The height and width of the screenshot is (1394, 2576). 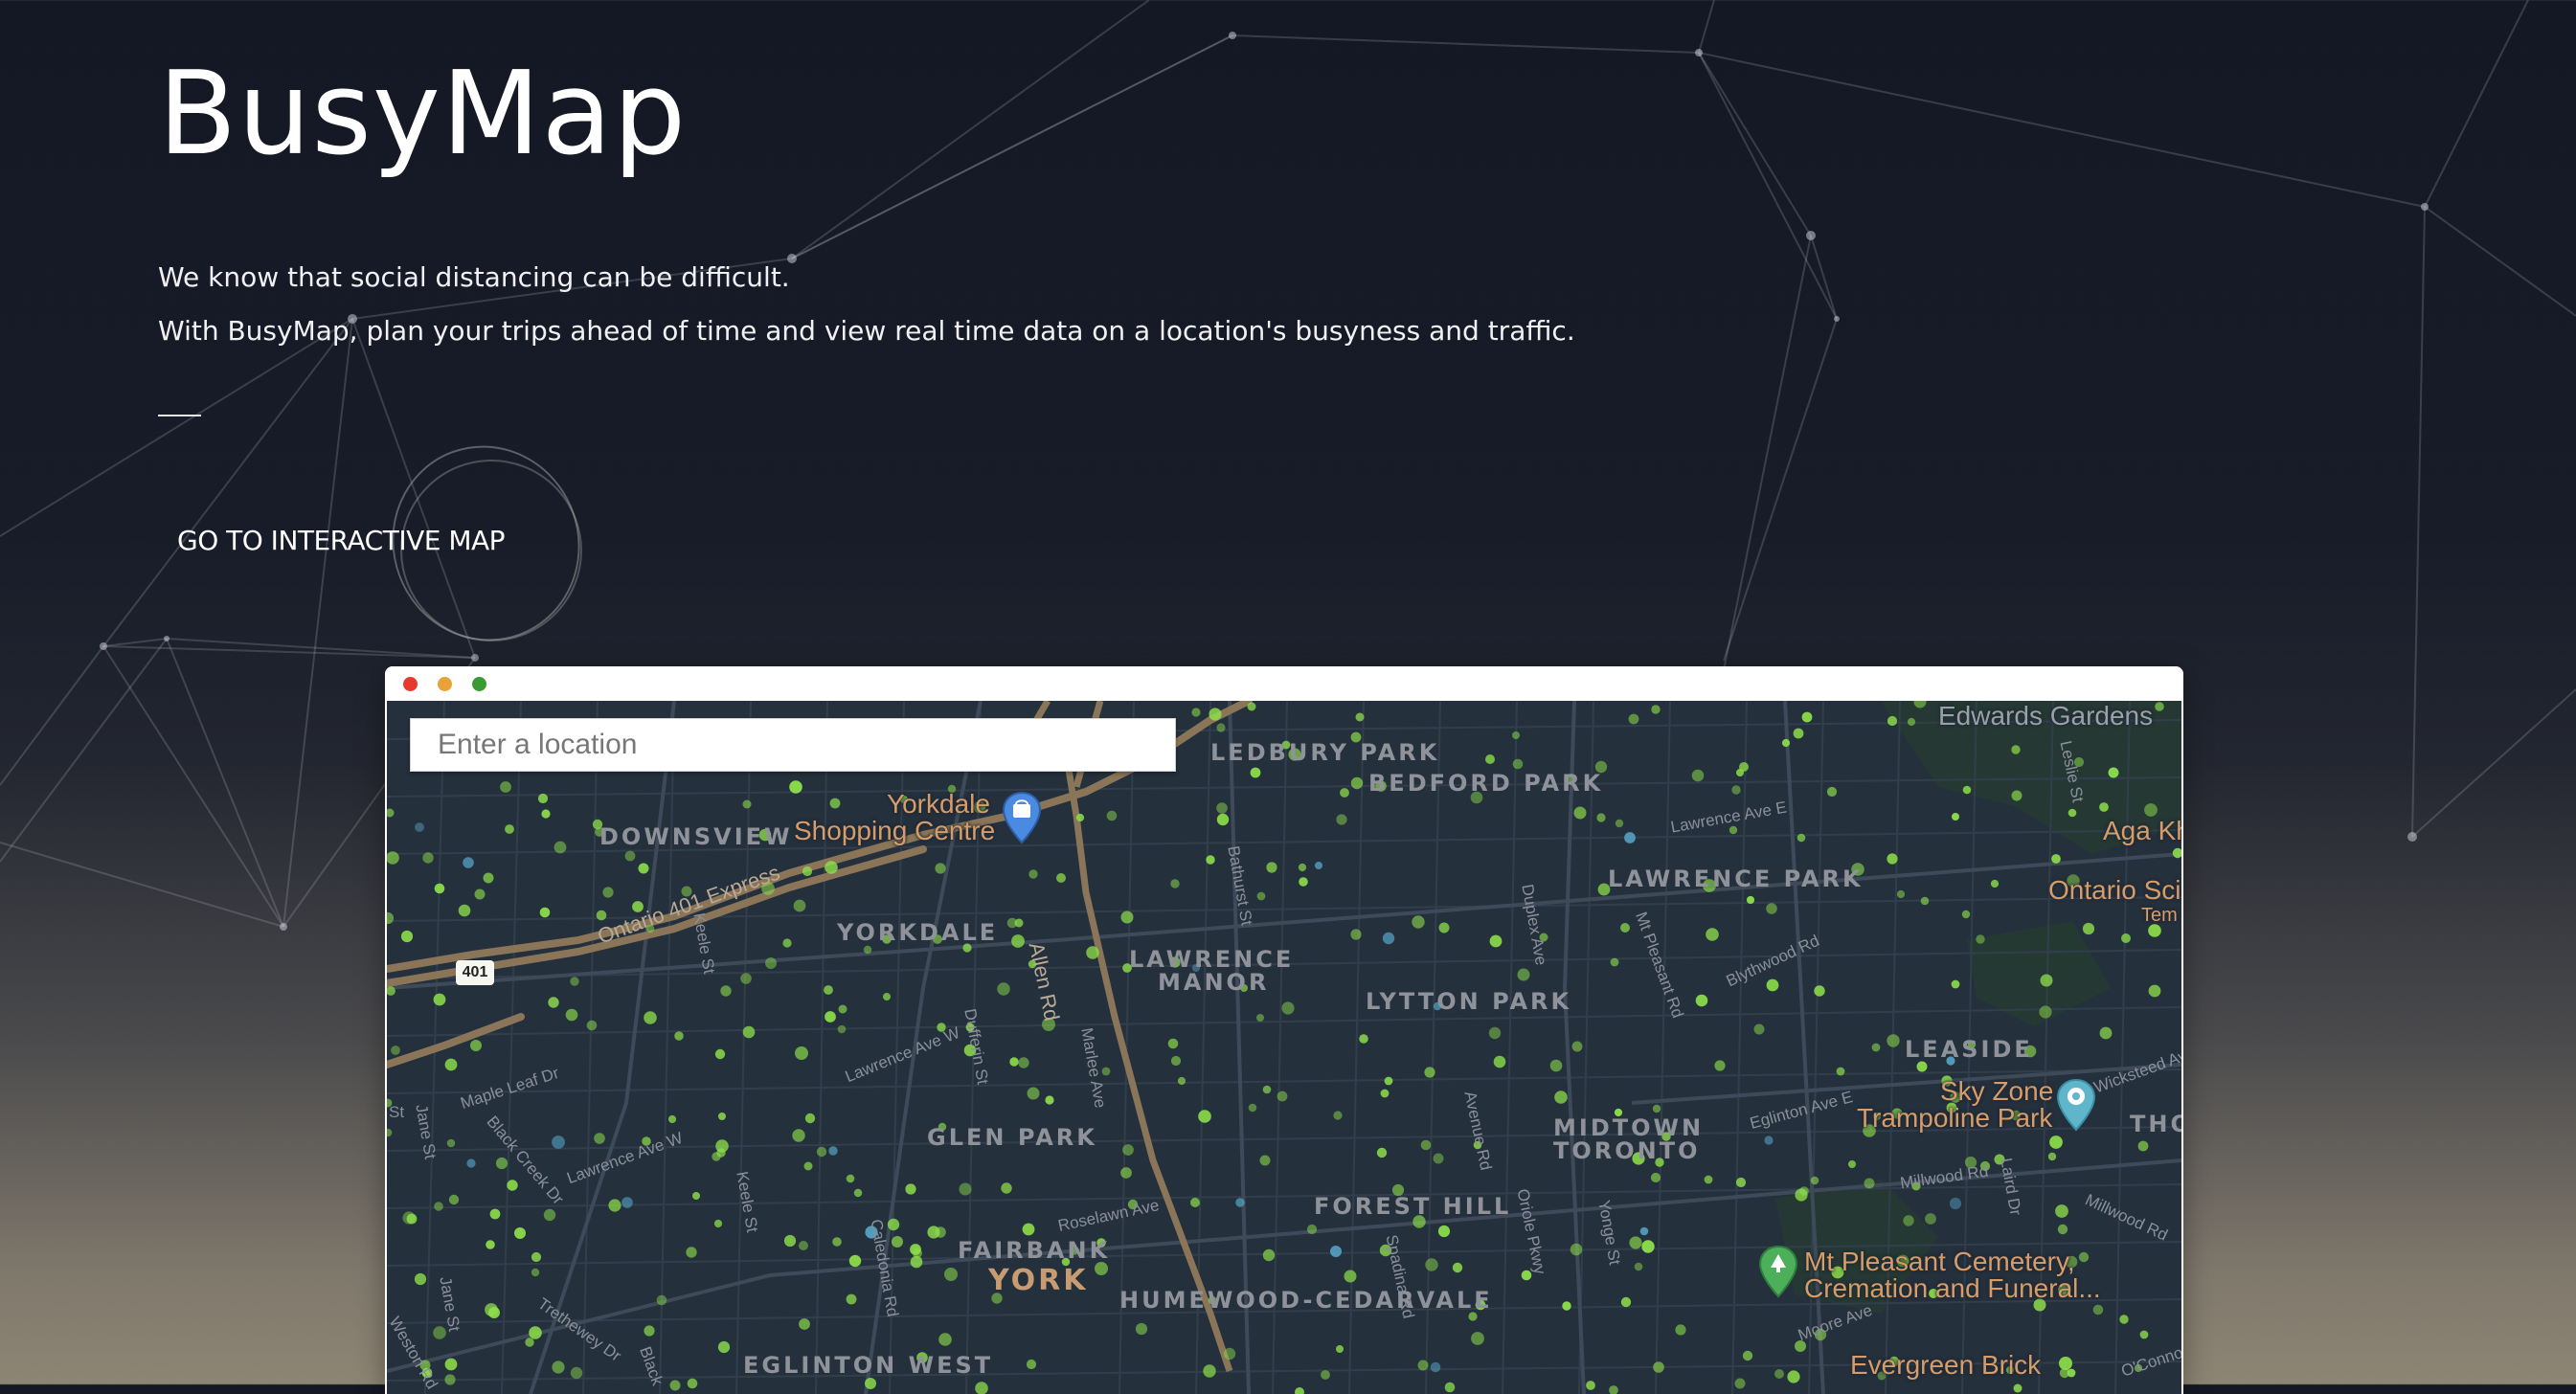 I want to click on close-dot-icon, so click(x=410, y=684).